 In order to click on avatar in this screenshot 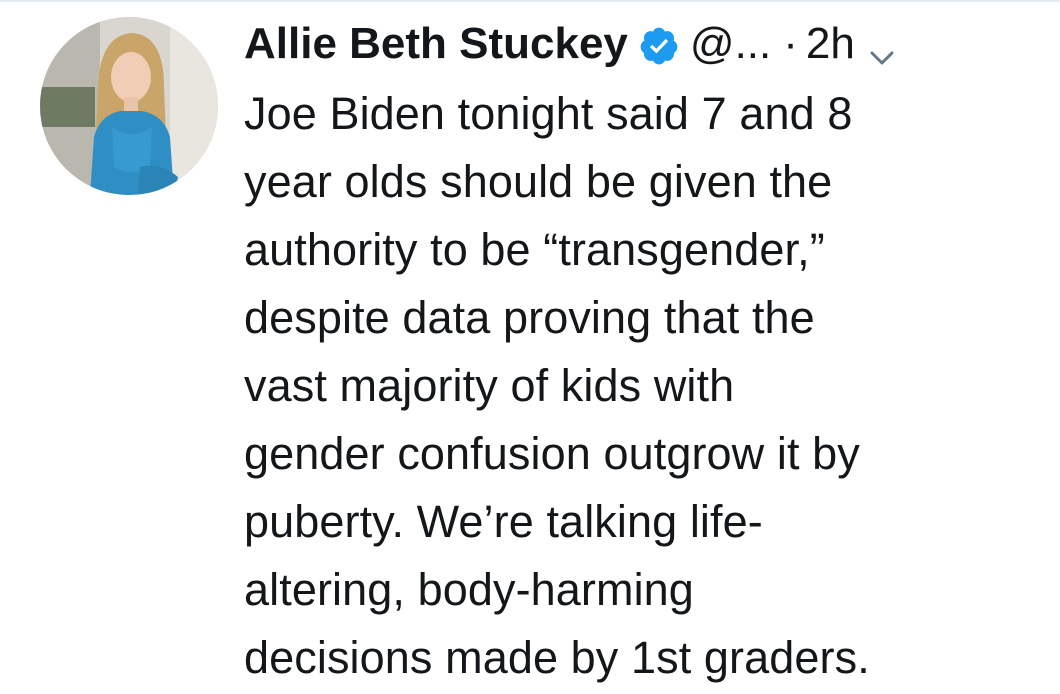, I will do `click(129, 106)`.